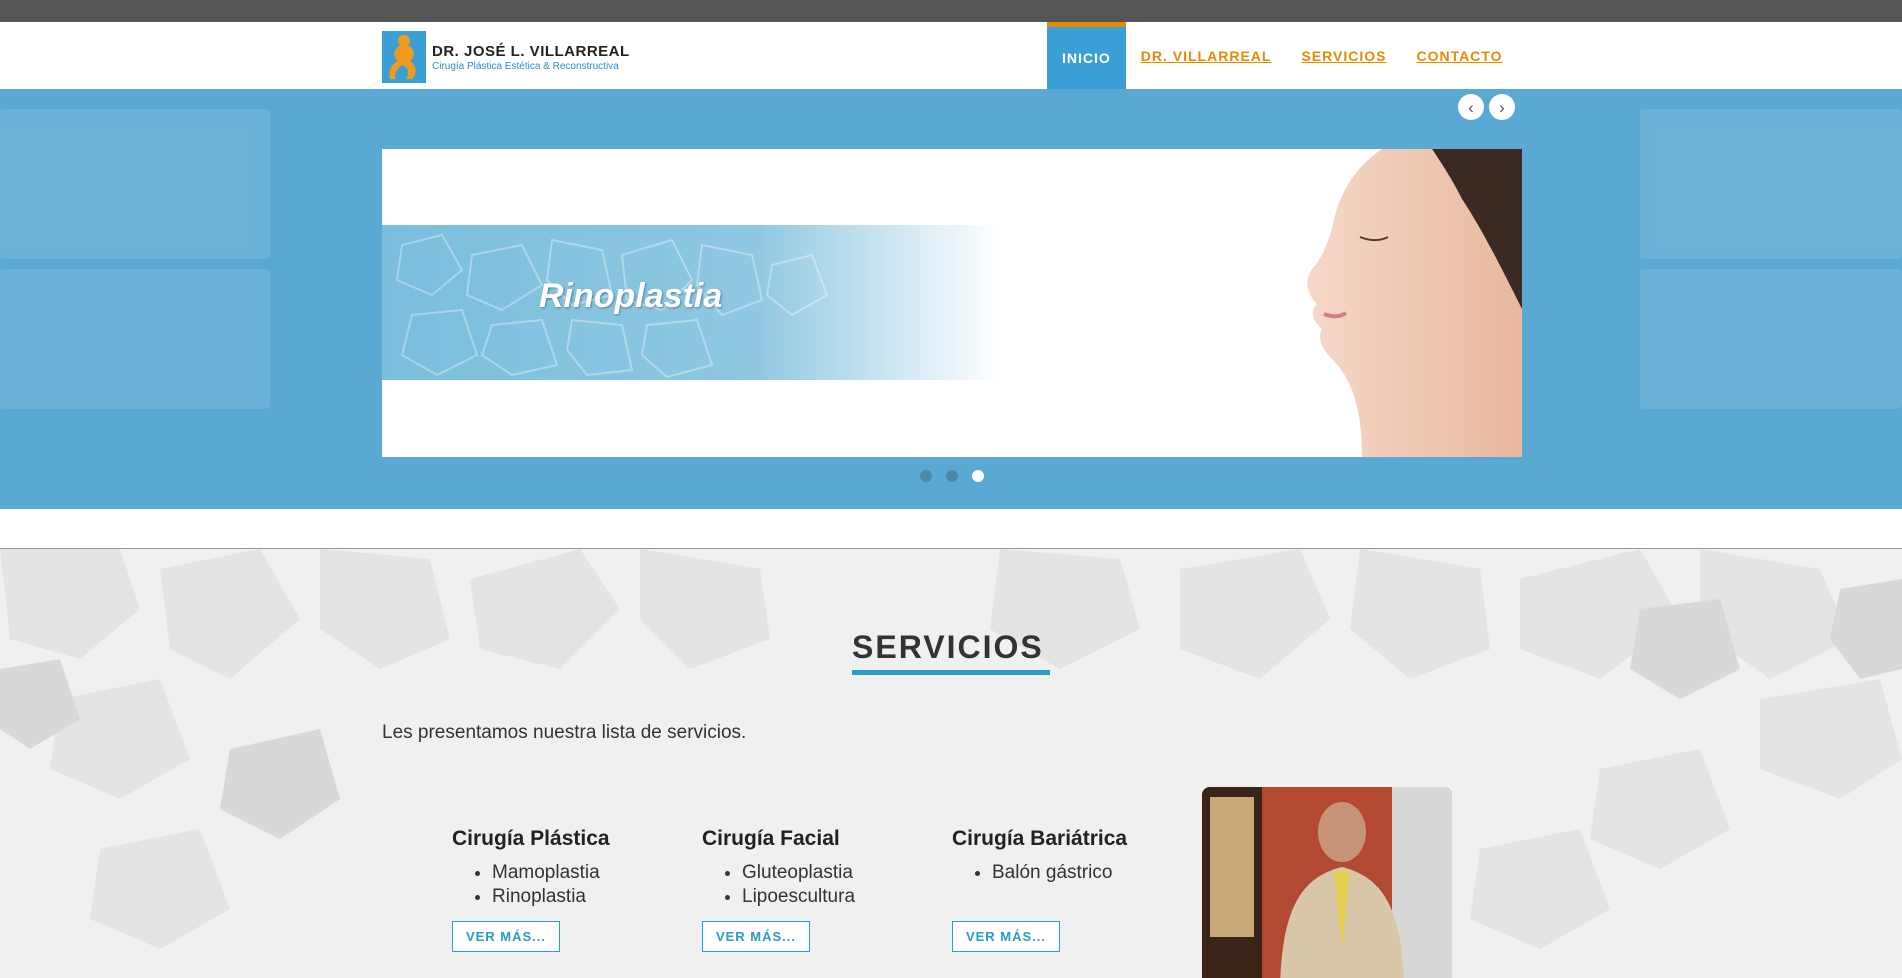 The height and width of the screenshot is (978, 1902). I want to click on nav-servicios: SERVICIOS, so click(1343, 55).